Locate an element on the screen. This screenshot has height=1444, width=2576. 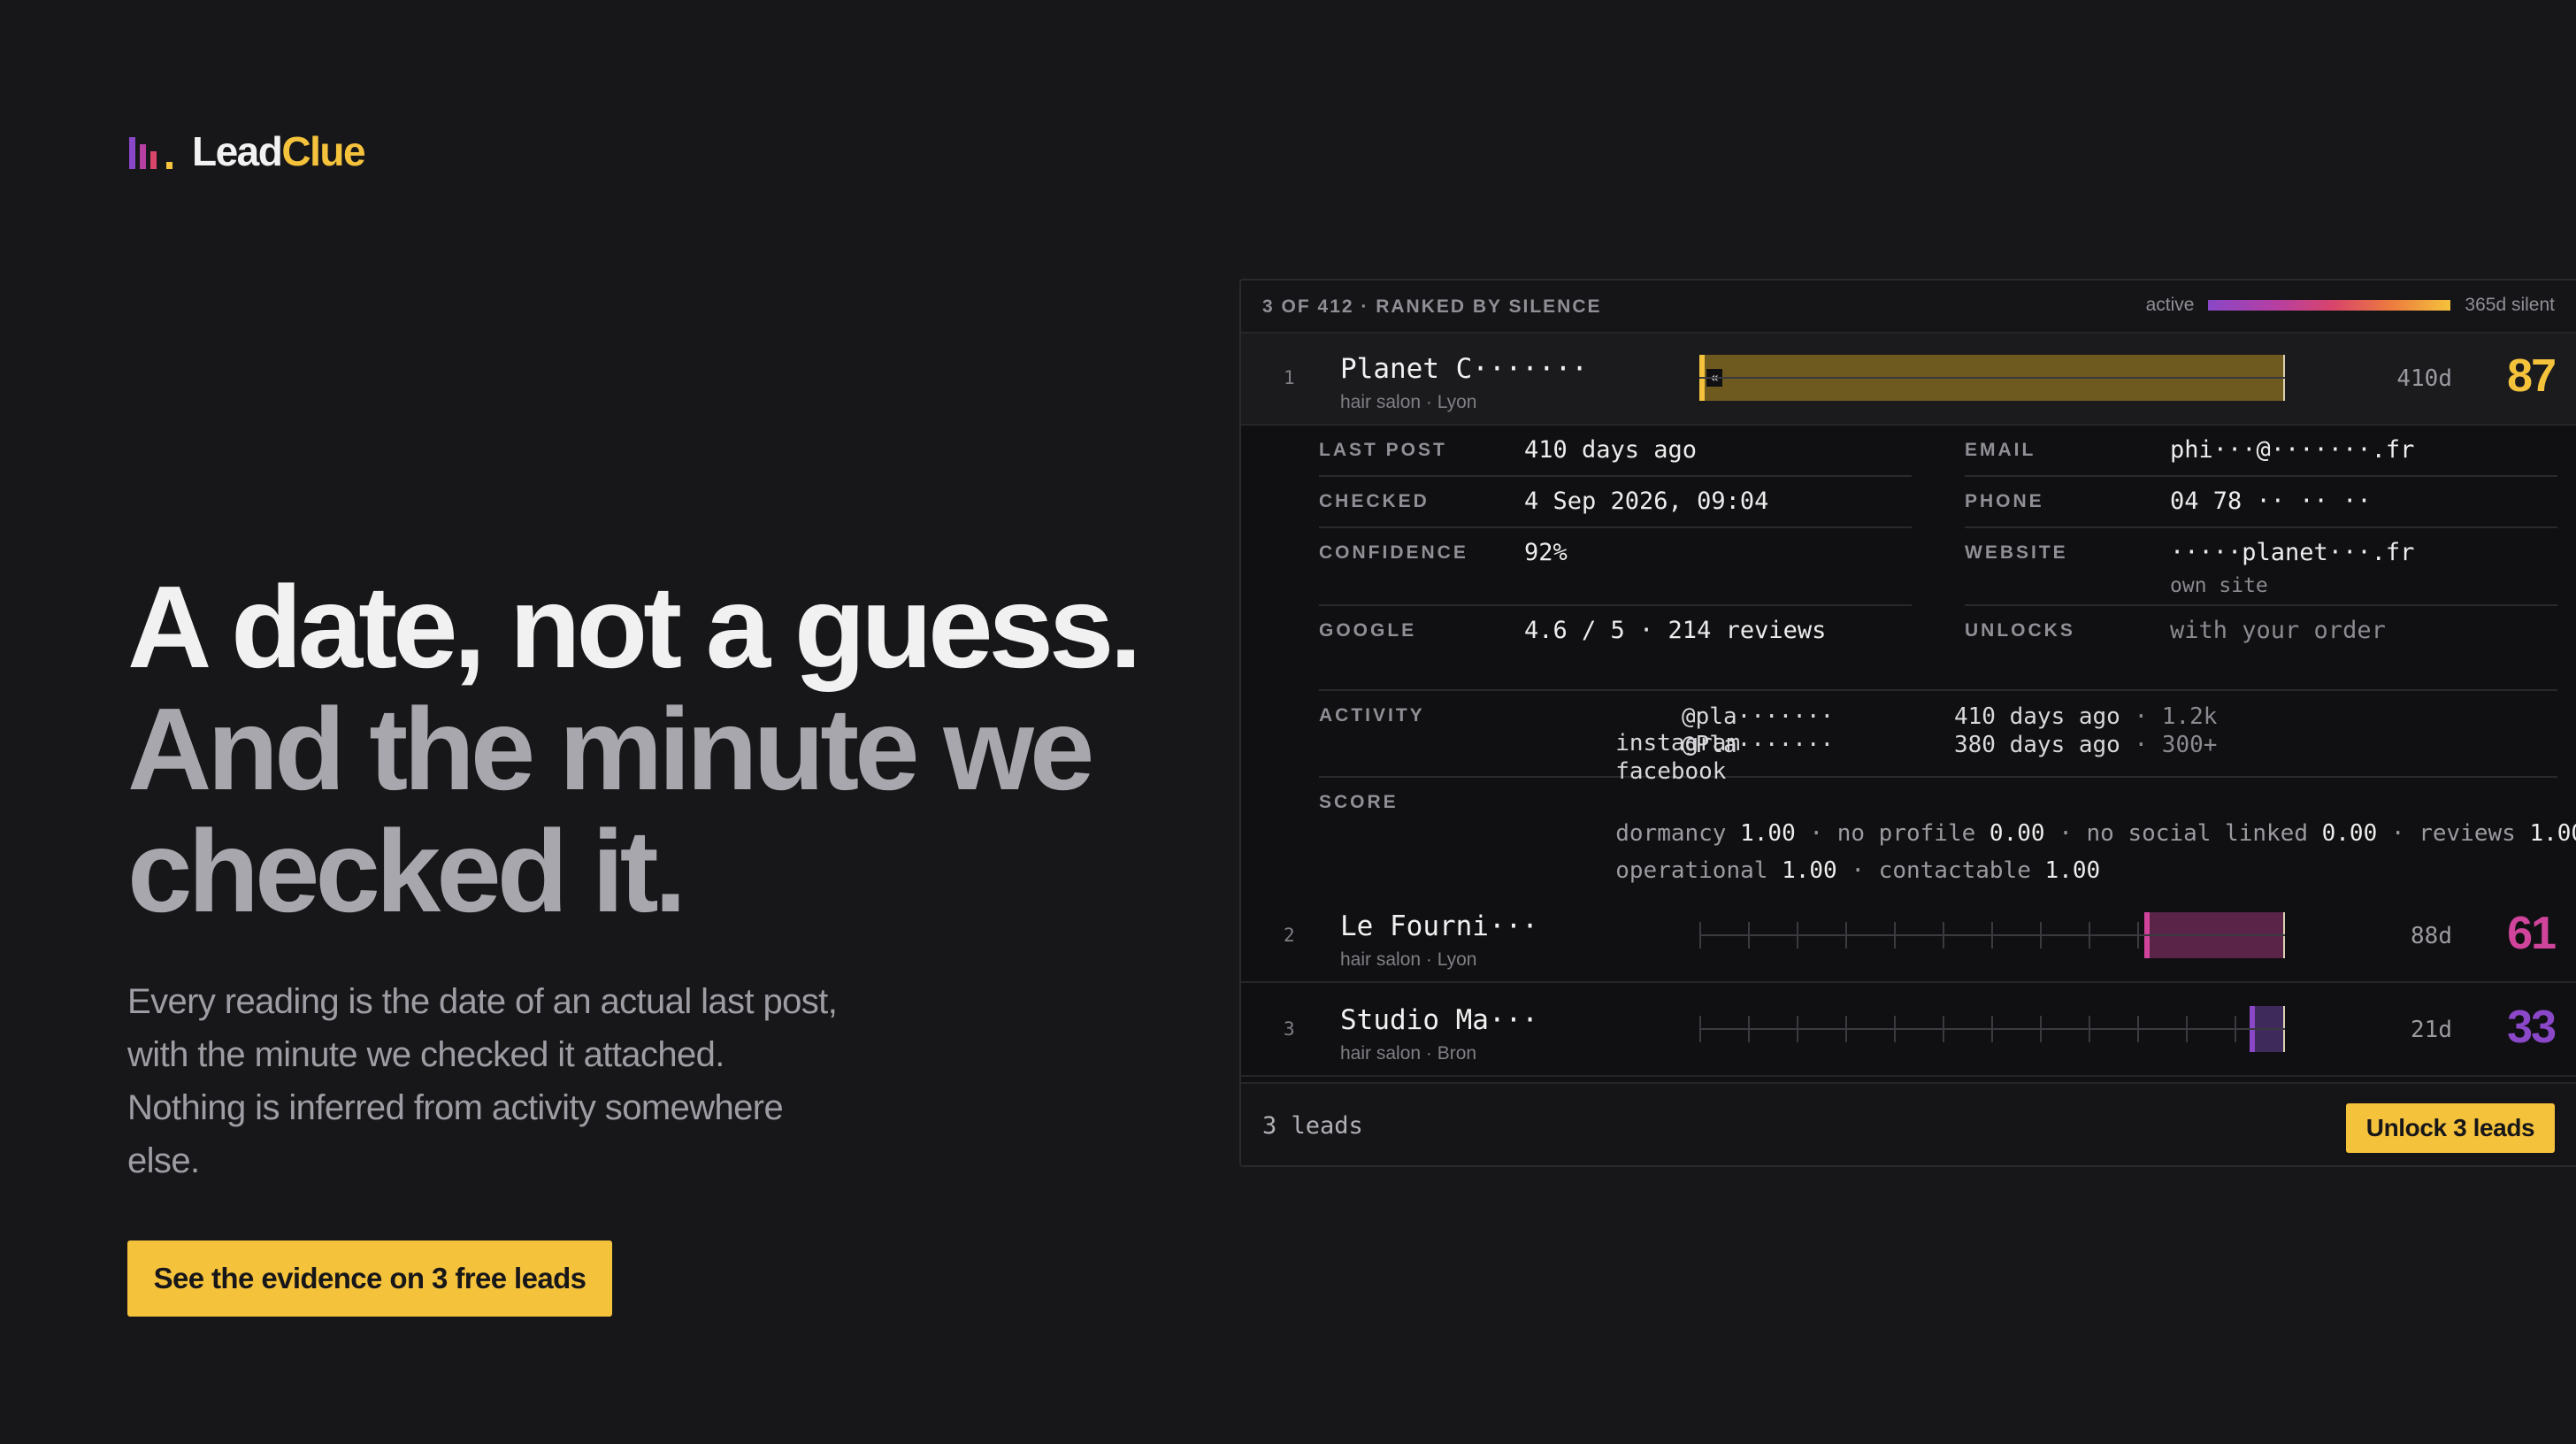
silence-bar: « is located at coordinates (1992, 378).